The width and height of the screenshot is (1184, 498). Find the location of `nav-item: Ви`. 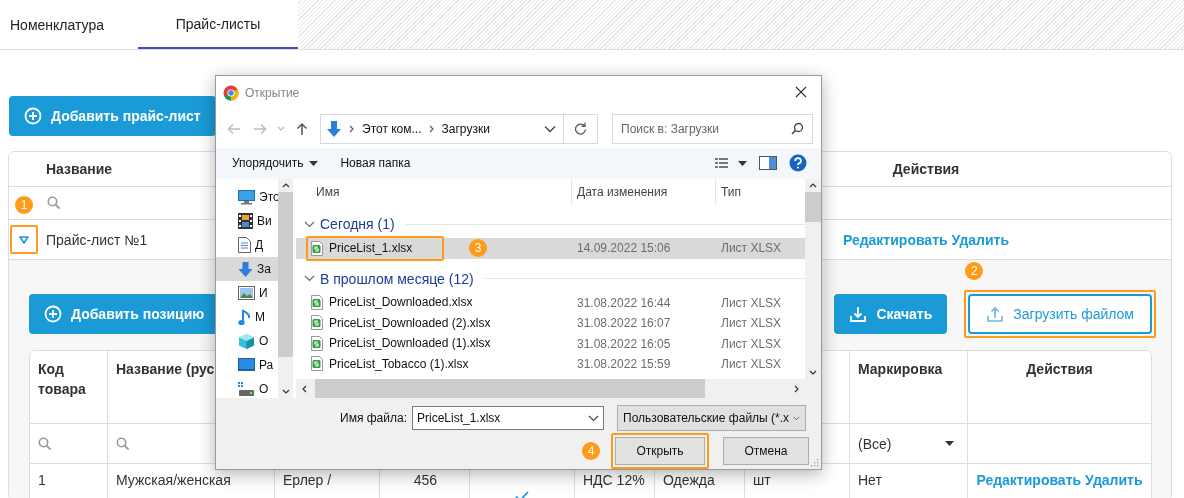

nav-item: Ви is located at coordinates (247, 221).